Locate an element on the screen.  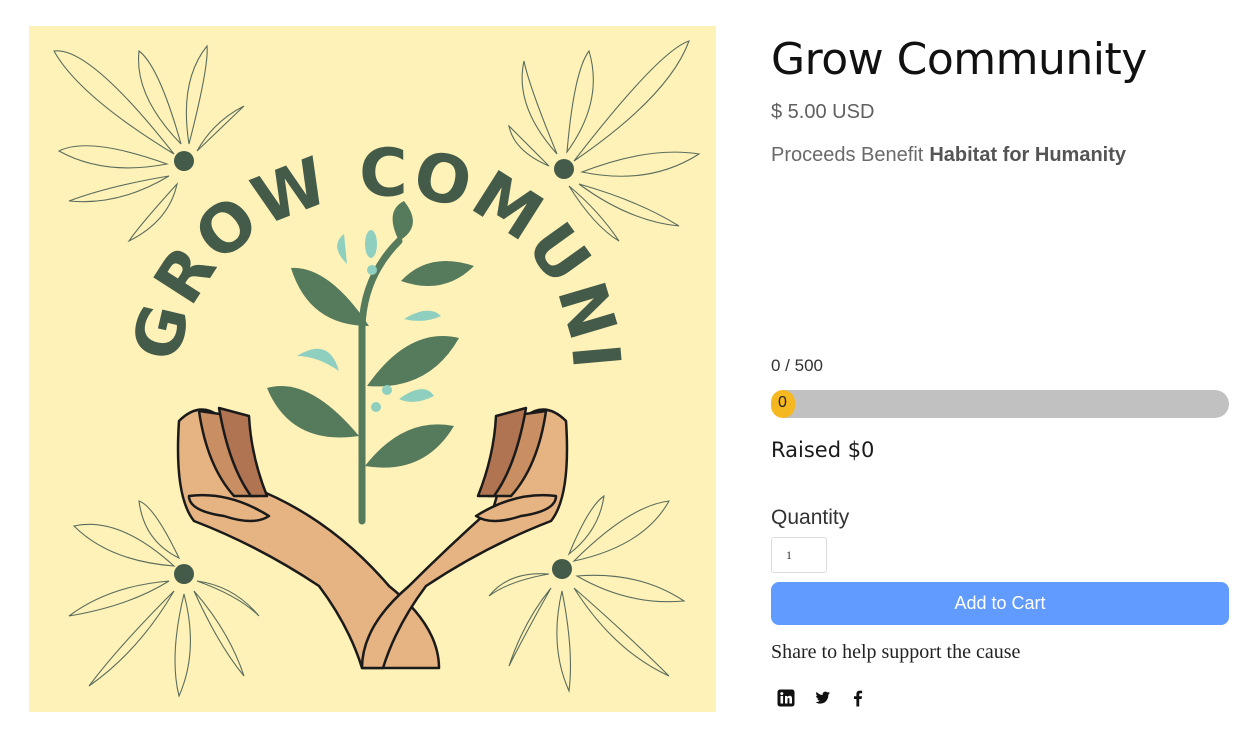
facebook-share-link is located at coordinates (858, 698).